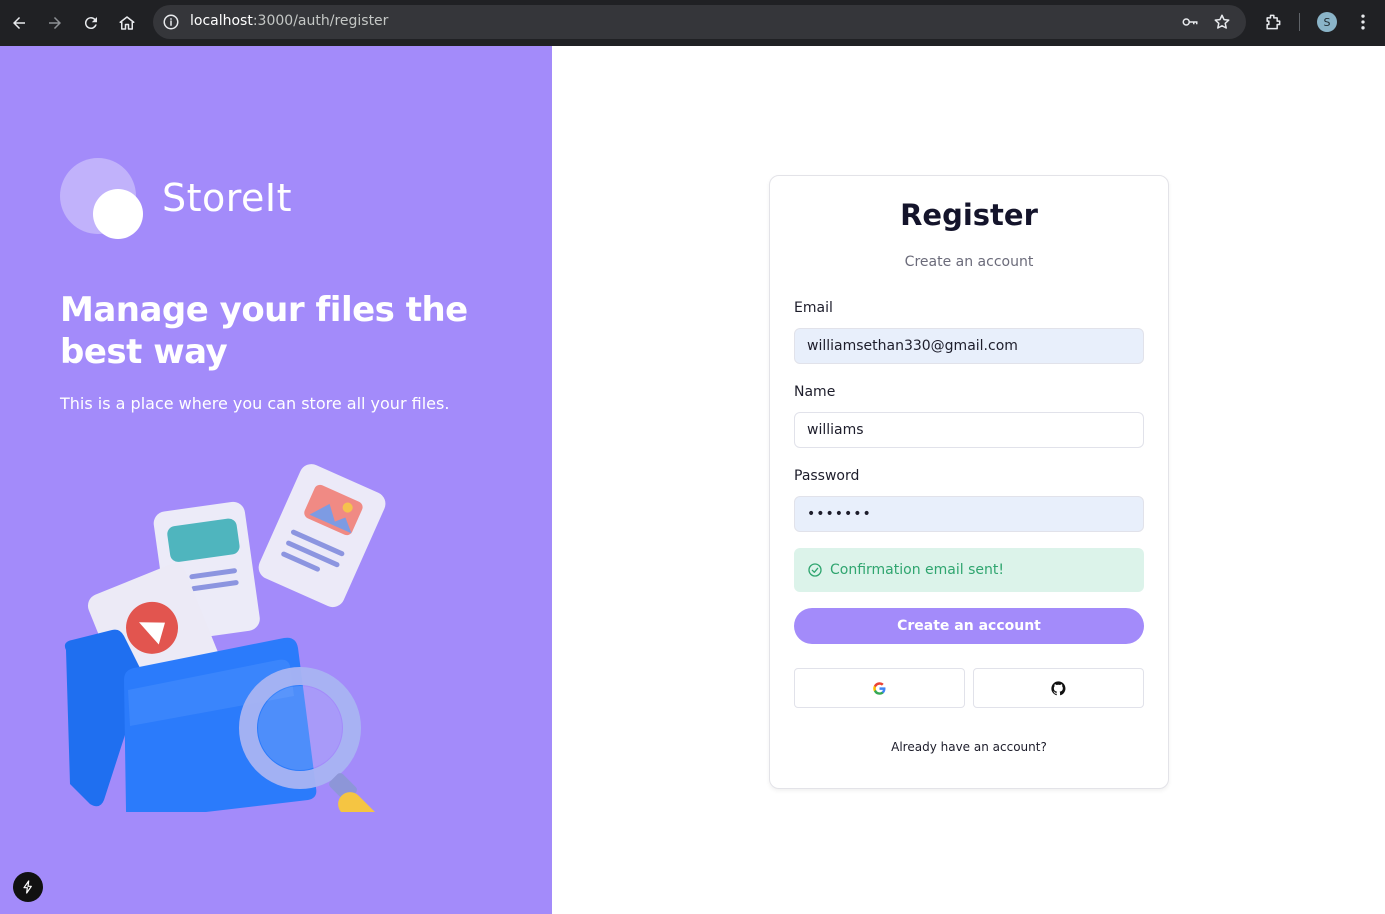 The image size is (1385, 914). I want to click on email-label: Email, so click(813, 308).